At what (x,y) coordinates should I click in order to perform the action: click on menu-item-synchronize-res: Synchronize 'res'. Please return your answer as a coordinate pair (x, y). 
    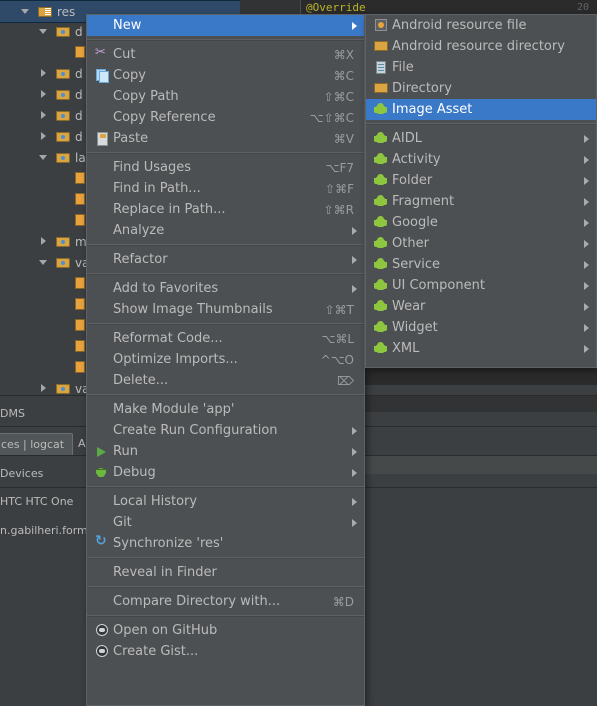
    Looking at the image, I should click on (225, 543).